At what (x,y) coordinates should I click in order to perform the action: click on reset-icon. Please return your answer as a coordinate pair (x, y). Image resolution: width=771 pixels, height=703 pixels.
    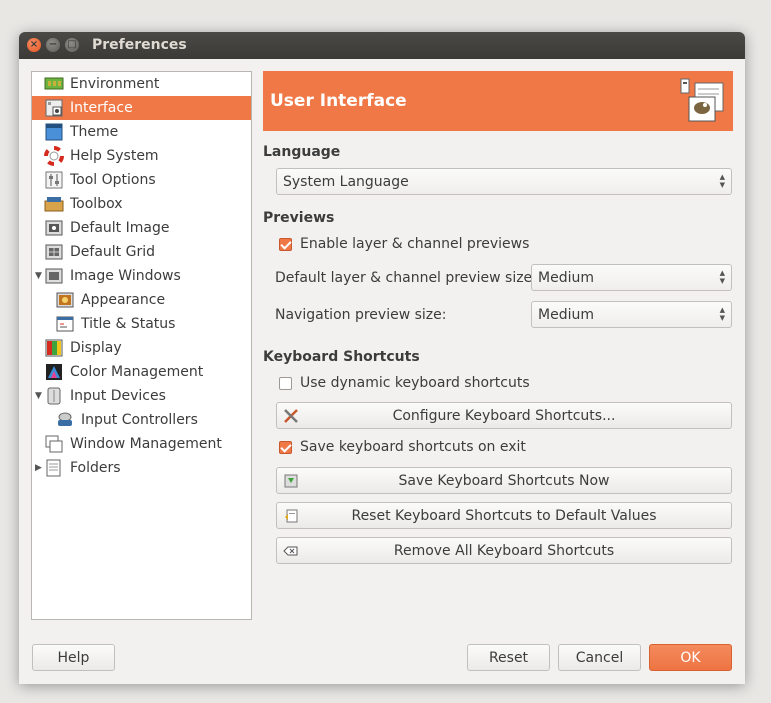
    Looking at the image, I should click on (291, 516).